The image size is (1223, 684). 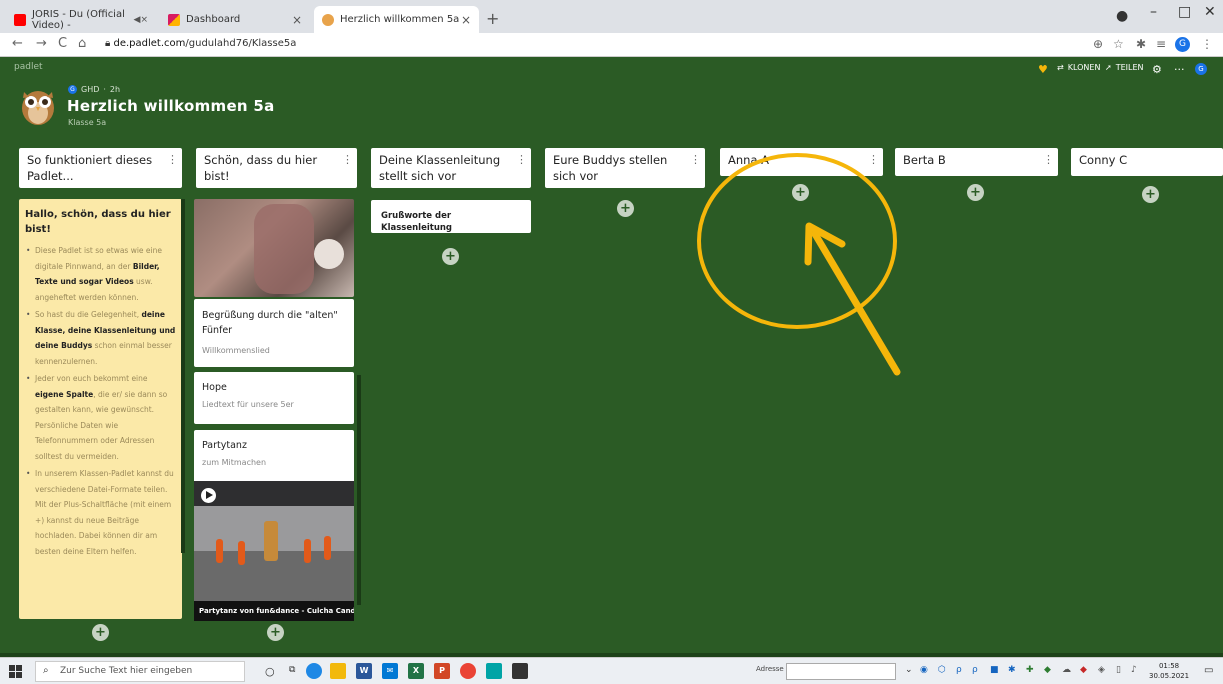 I want to click on column-header-teacher: Deine Klassenleitung stellt sich vor ⋮, so click(x=451, y=168).